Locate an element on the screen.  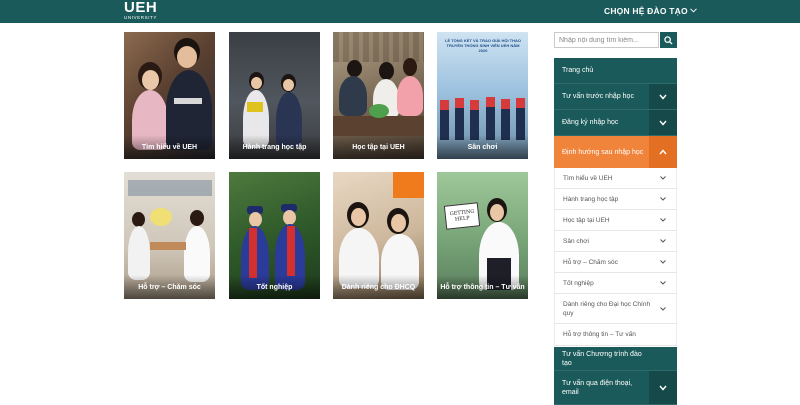
sidebar-item-post-admission: Định hướng sau nhập học is located at coordinates (615, 152).